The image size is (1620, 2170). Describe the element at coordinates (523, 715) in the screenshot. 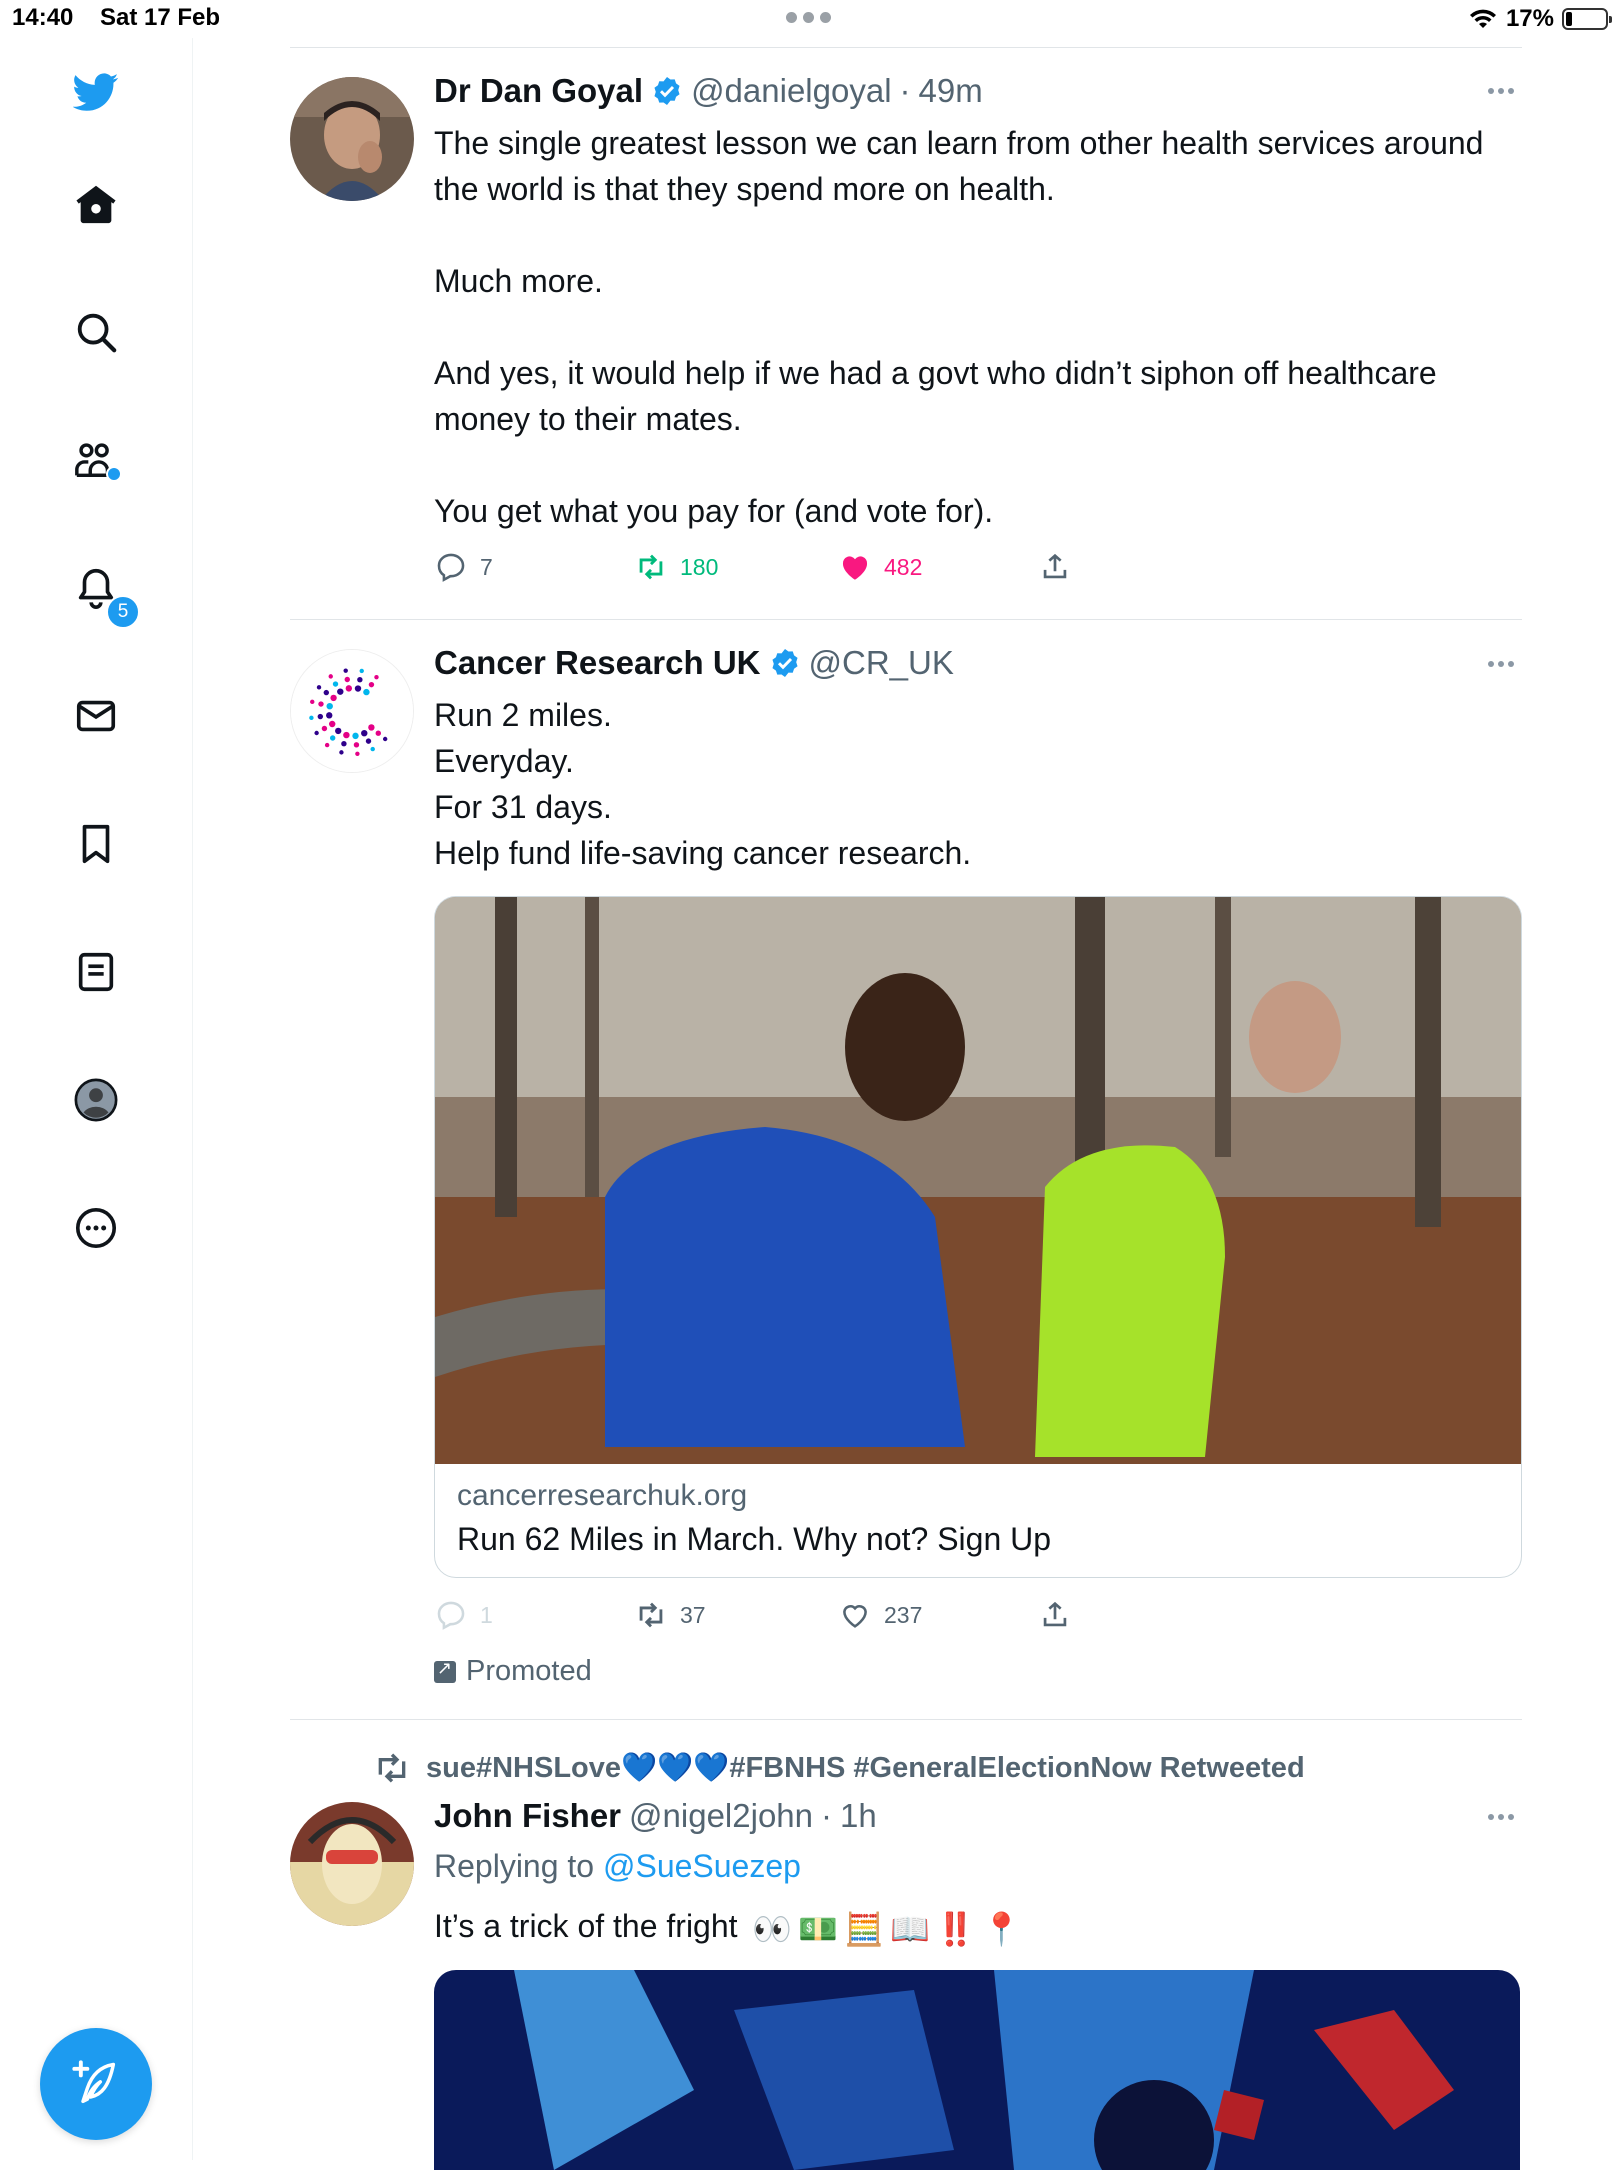

I see `tweet-line: Run 2 miles.` at that location.